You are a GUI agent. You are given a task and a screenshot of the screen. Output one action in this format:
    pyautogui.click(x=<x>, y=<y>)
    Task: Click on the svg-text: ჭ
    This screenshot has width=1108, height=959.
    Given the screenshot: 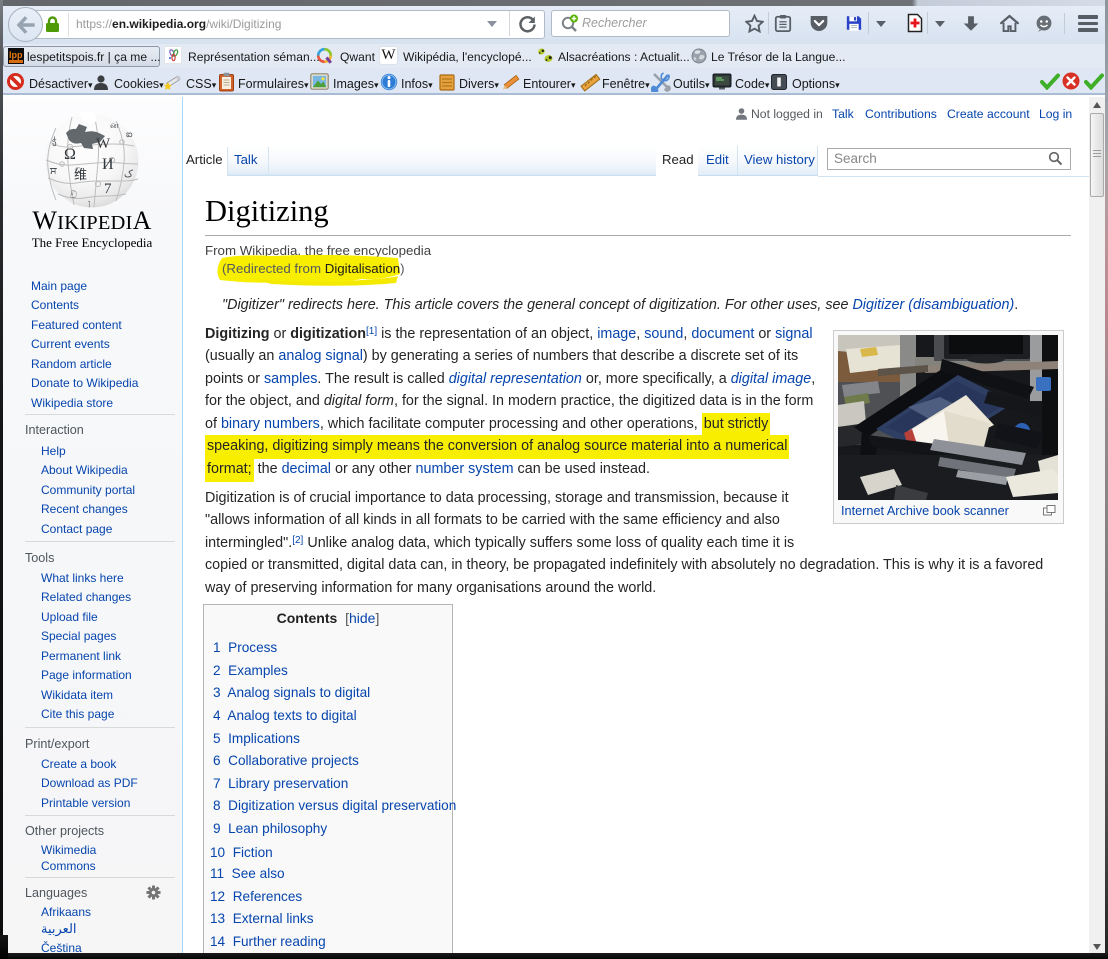 What is the action you would take?
    pyautogui.click(x=54, y=141)
    